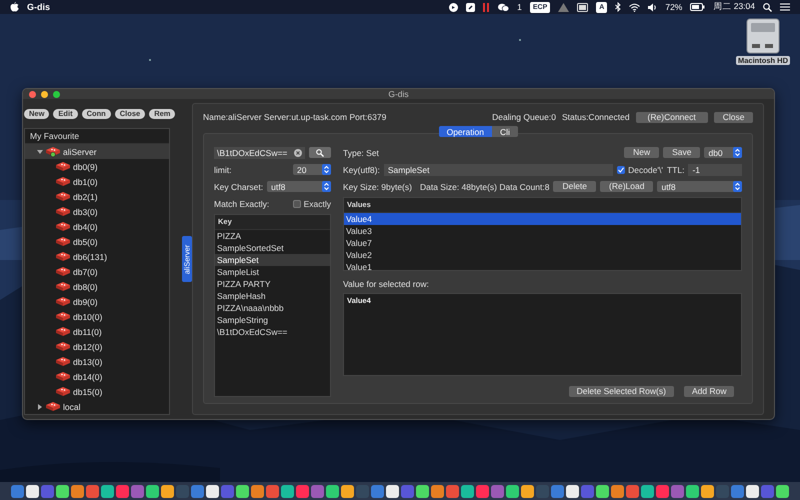 Image resolution: width=800 pixels, height=500 pixels. Describe the element at coordinates (85, 181) in the screenshot. I see `tree-item: db1(0)` at that location.